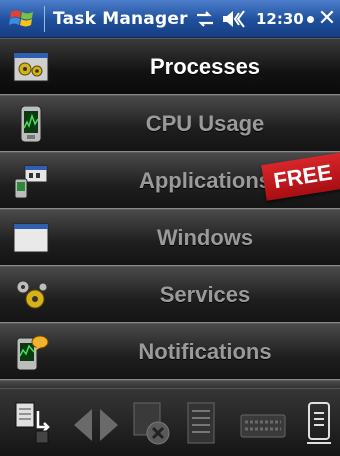 The image size is (340, 456). I want to click on volume-icon, so click(234, 19).